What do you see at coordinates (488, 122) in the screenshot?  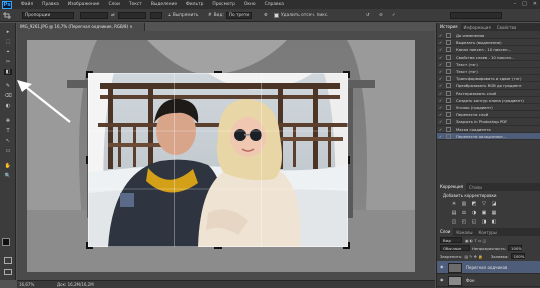 I see `history-item: ✓ Закрыть in Photoshop PDF` at bounding box center [488, 122].